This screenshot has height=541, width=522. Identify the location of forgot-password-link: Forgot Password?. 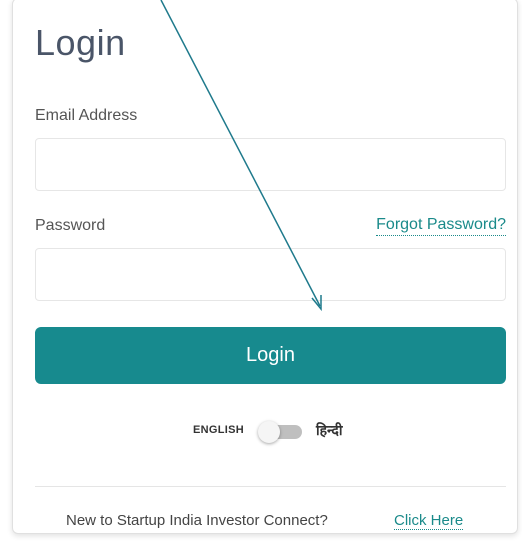
(441, 226).